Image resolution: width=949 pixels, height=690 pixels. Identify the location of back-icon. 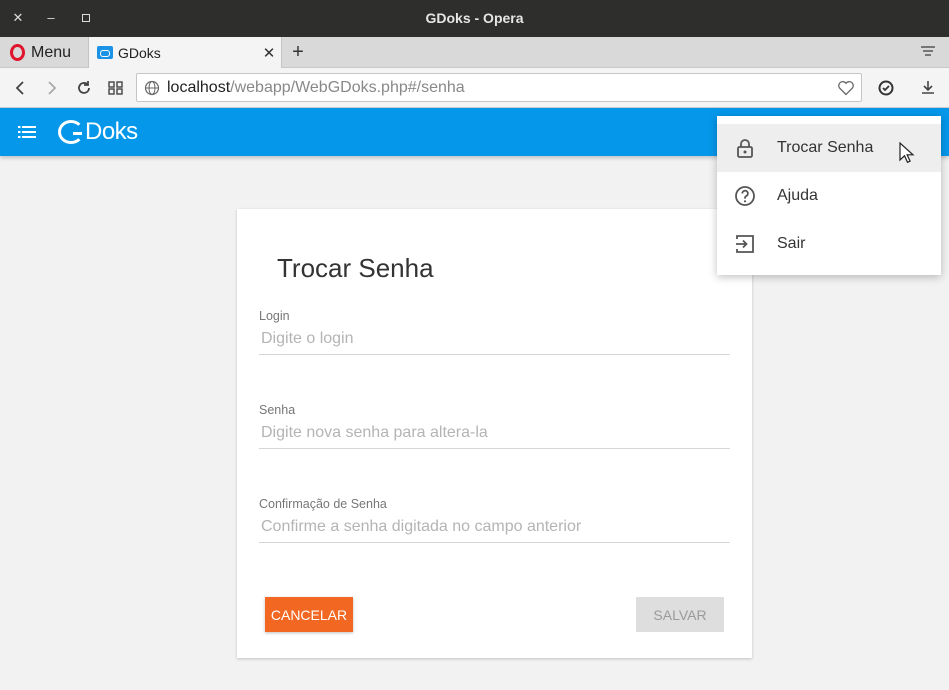
(20, 88).